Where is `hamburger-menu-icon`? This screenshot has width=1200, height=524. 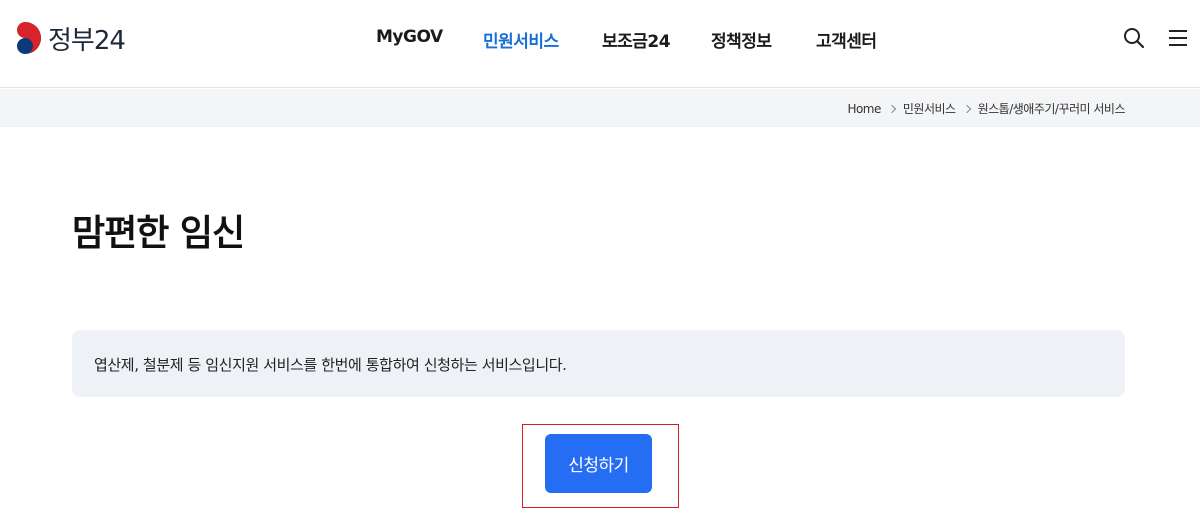
hamburger-menu-icon is located at coordinates (1178, 38).